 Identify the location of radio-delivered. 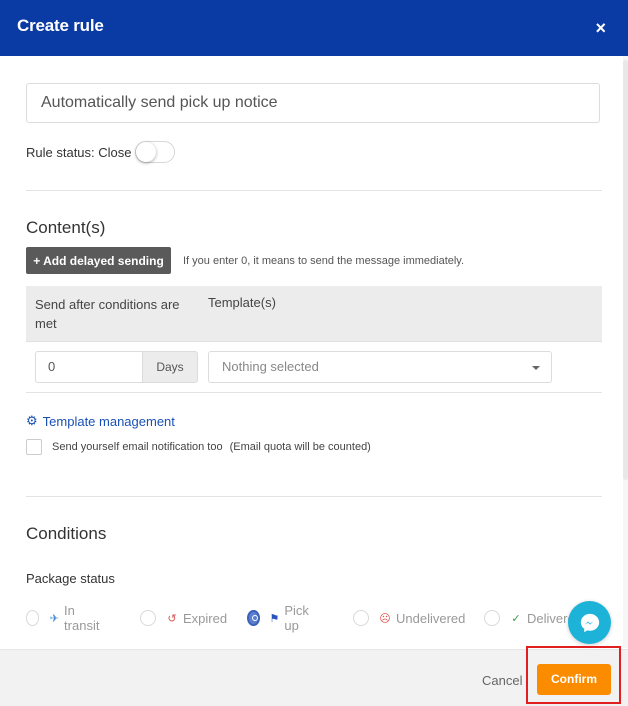
(492, 618).